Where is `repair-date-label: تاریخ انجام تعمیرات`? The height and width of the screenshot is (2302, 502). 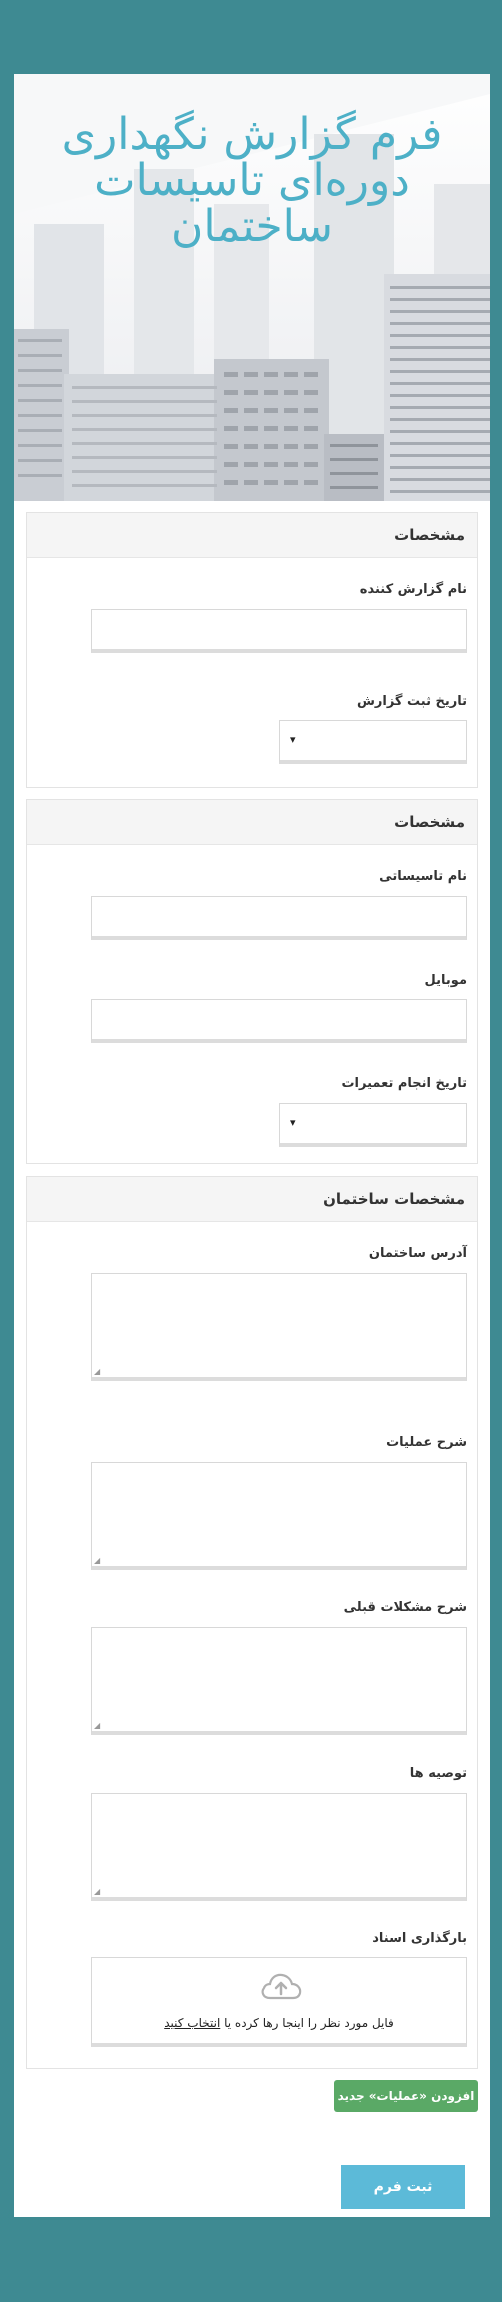 repair-date-label: تاریخ انجام تعمیرات is located at coordinates (404, 1083).